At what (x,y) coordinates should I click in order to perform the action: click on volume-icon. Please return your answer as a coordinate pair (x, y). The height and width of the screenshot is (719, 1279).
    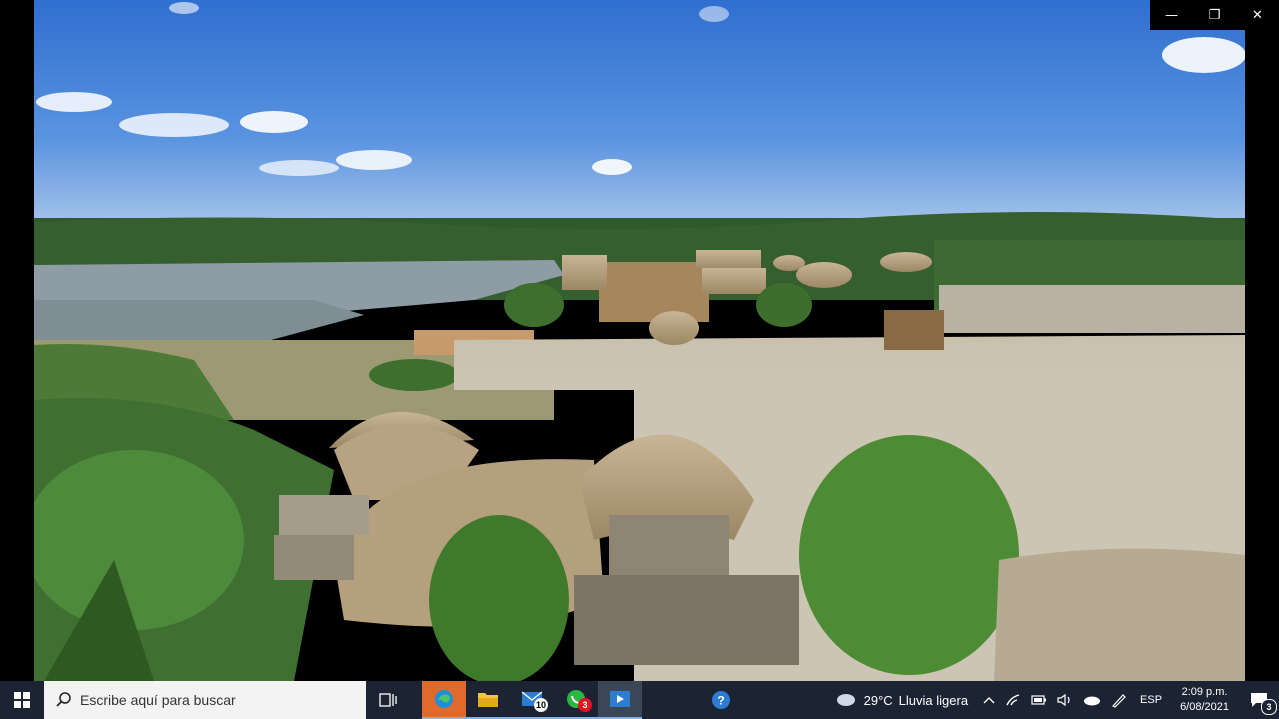
    Looking at the image, I should click on (1063, 700).